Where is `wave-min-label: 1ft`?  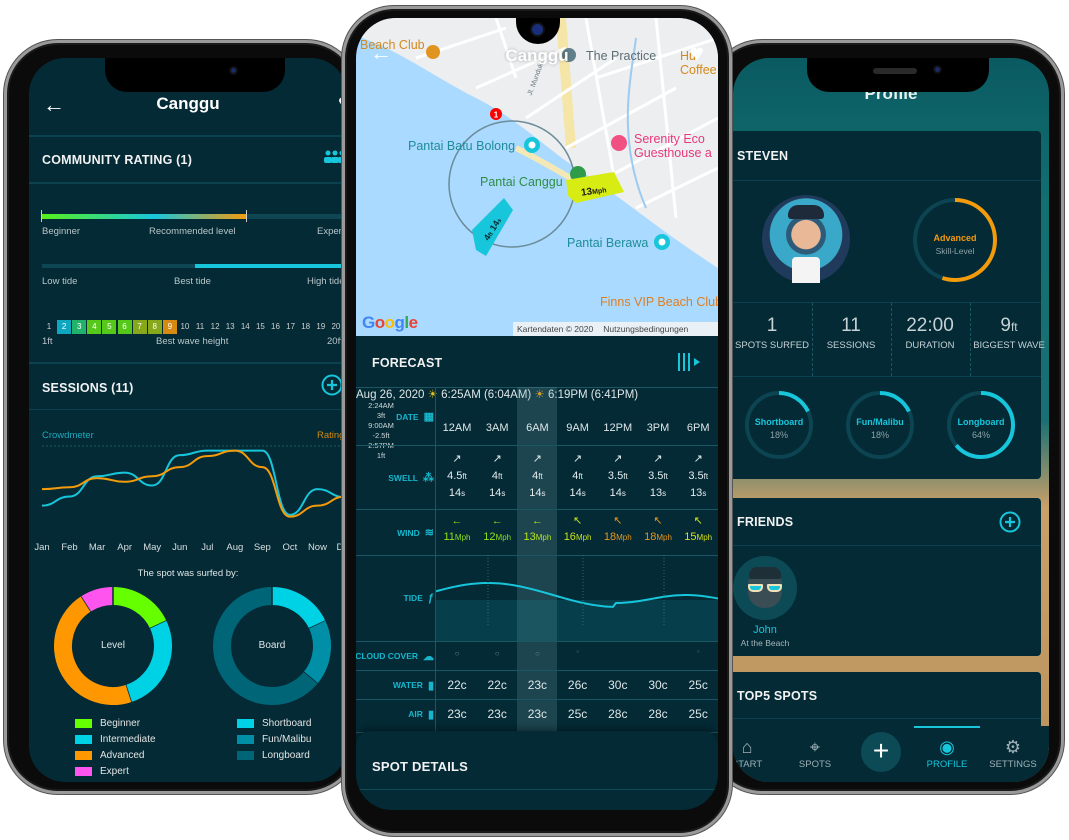 wave-min-label: 1ft is located at coordinates (47, 341).